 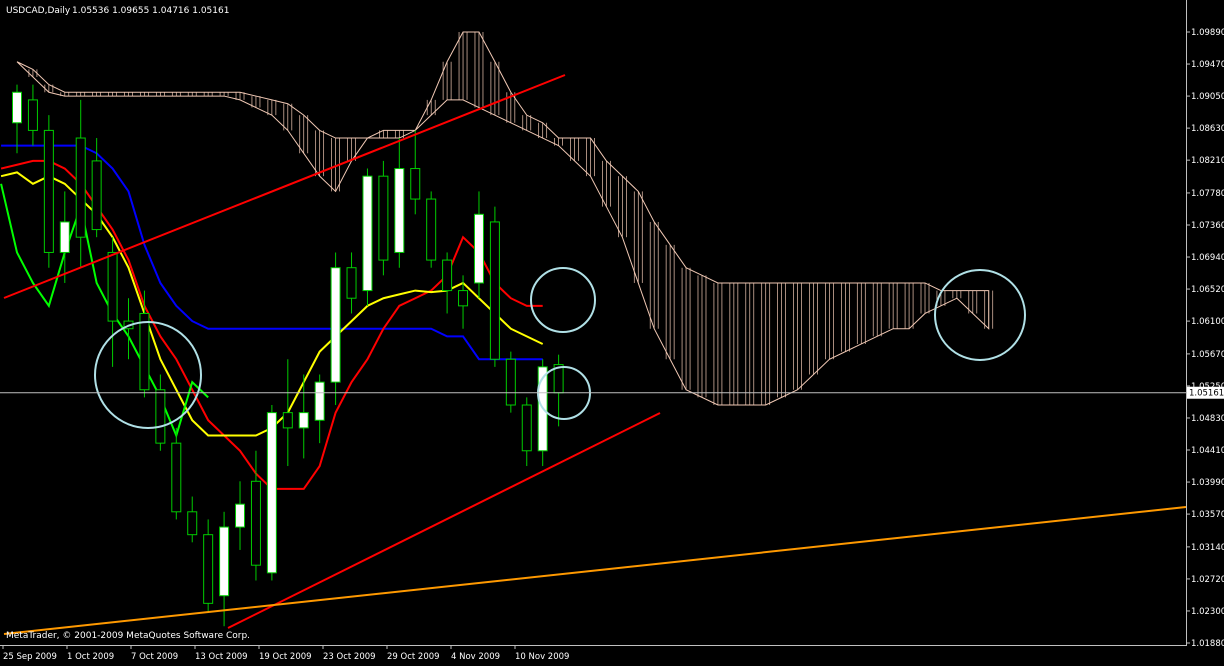 What do you see at coordinates (1207, 483) in the screenshot?
I see `price-tick-label: 1.03990` at bounding box center [1207, 483].